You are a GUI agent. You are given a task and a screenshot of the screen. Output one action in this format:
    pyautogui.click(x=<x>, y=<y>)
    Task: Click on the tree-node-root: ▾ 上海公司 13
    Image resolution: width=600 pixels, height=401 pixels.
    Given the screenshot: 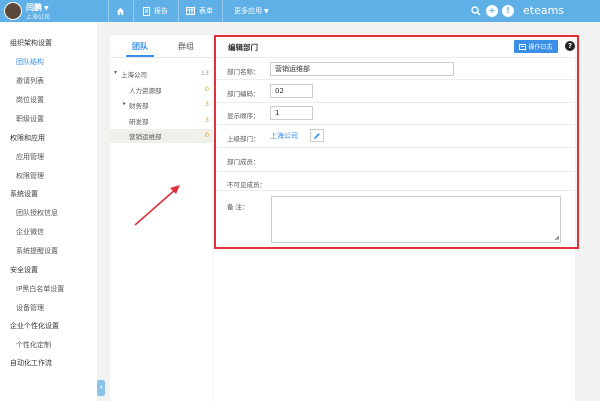 What is the action you would take?
    pyautogui.click(x=161, y=74)
    